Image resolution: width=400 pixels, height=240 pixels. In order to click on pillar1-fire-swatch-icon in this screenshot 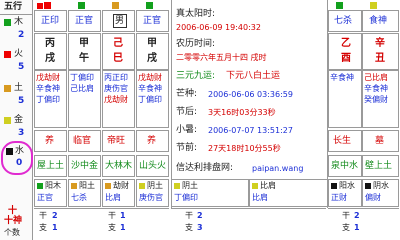, I will do `click(47, 5)`.